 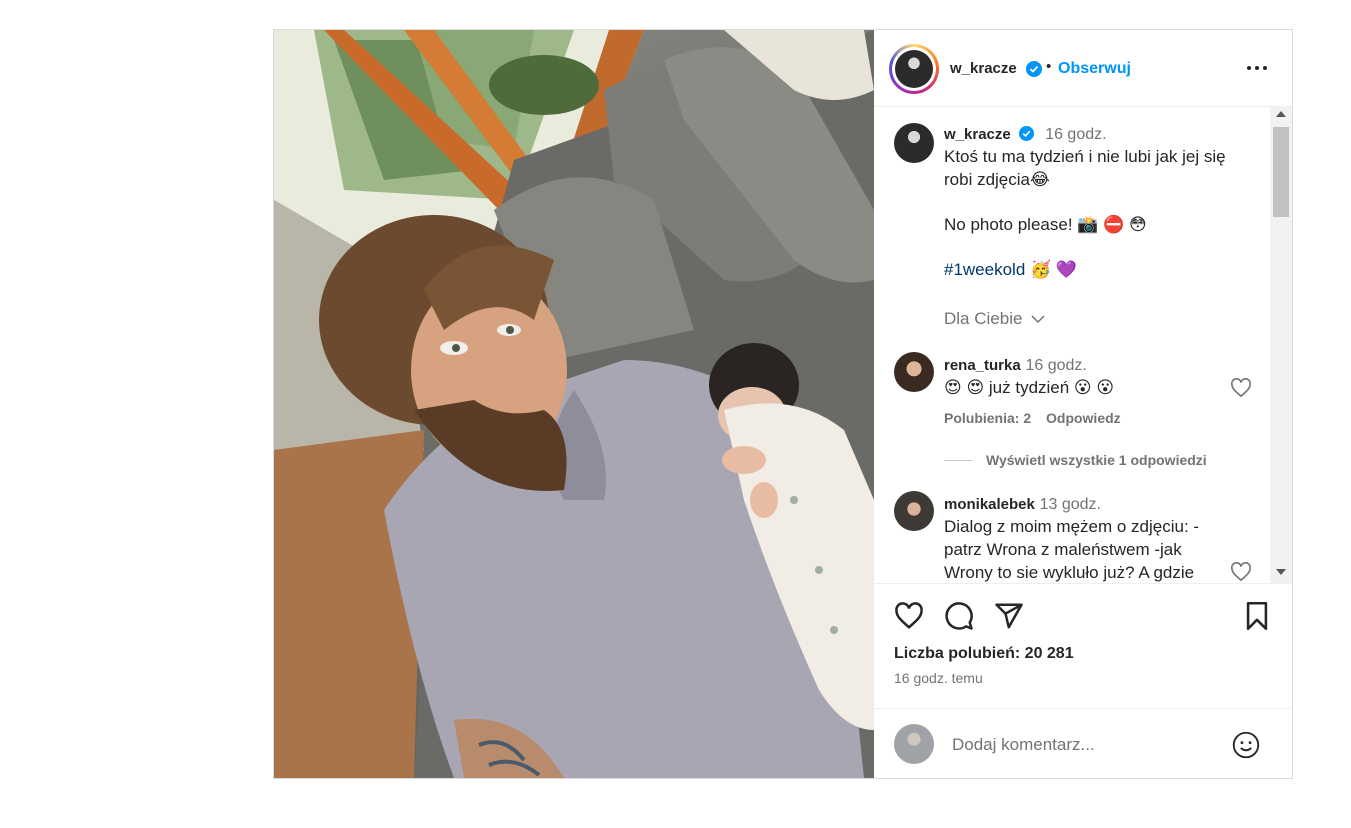 What do you see at coordinates (1027, 135) in the screenshot?
I see `caption-verified-badge-icon` at bounding box center [1027, 135].